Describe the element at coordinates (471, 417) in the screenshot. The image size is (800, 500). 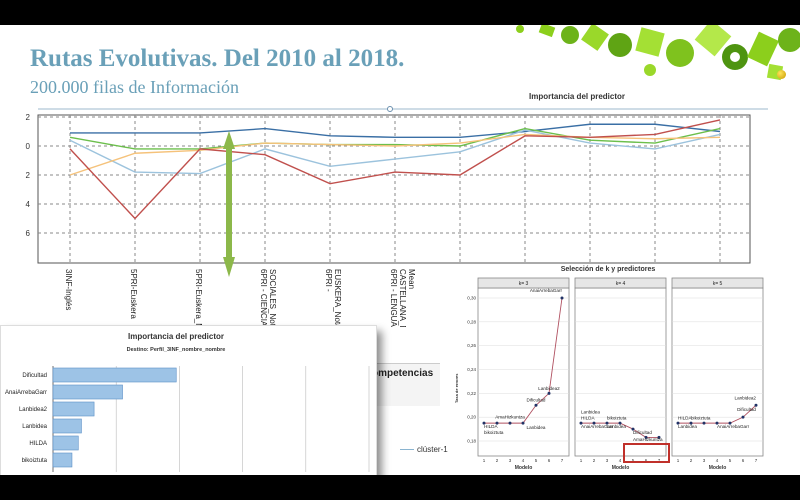
I see `y-tick-label: 0,20` at that location.